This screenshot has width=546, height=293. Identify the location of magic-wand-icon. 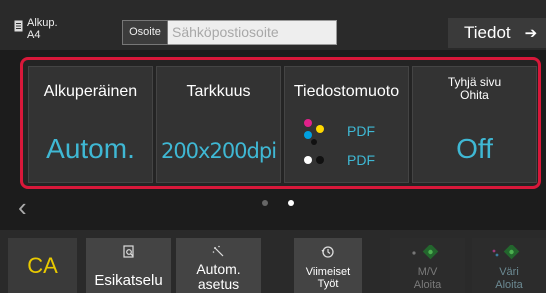
(218, 252).